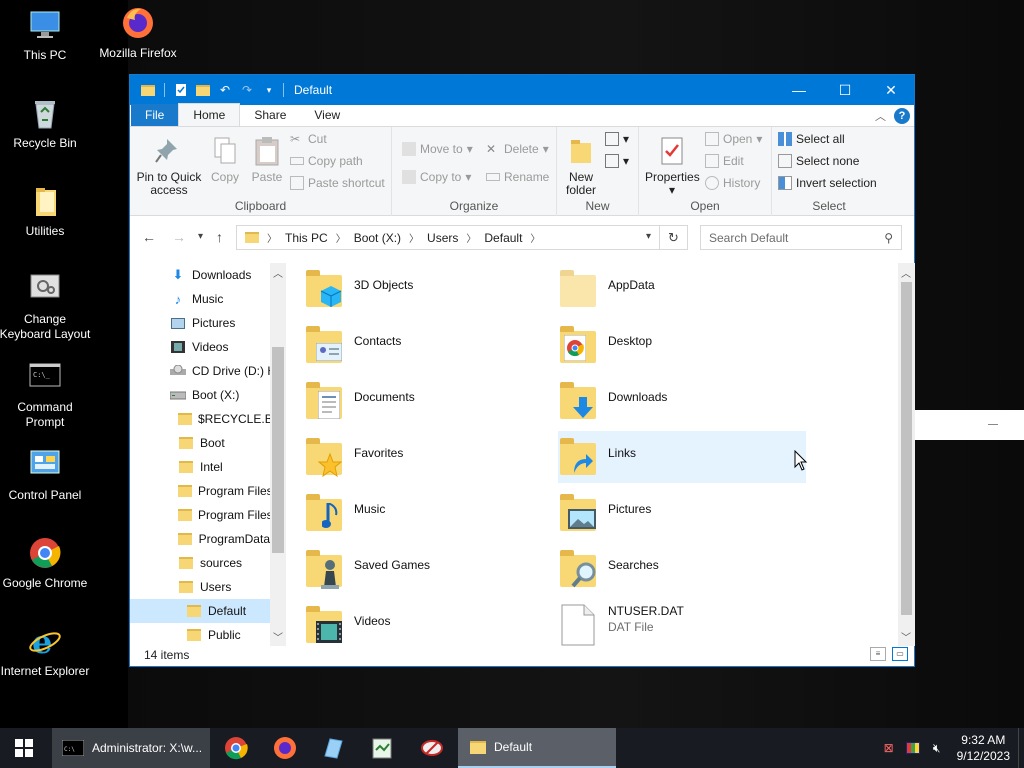 This screenshot has width=1024, height=768. What do you see at coordinates (880, 116) in the screenshot?
I see `chevron-up-icon: ︿` at bounding box center [880, 116].